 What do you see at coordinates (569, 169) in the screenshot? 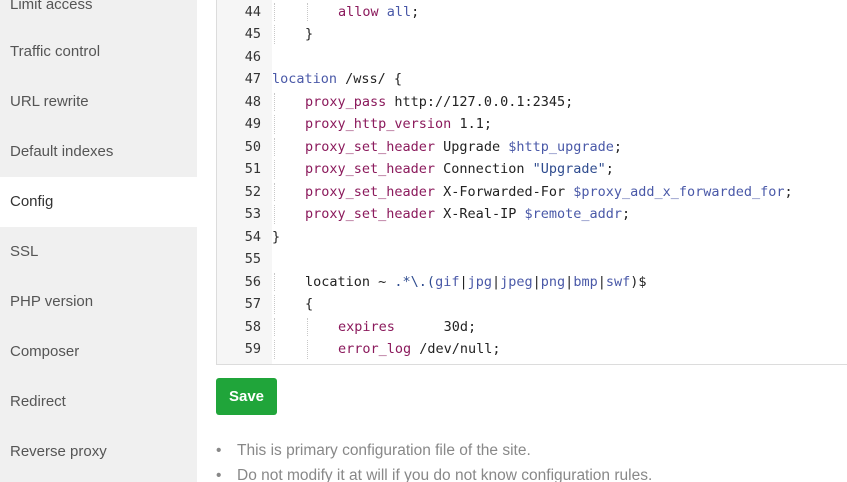
I see `code-token: "Upgrade"` at bounding box center [569, 169].